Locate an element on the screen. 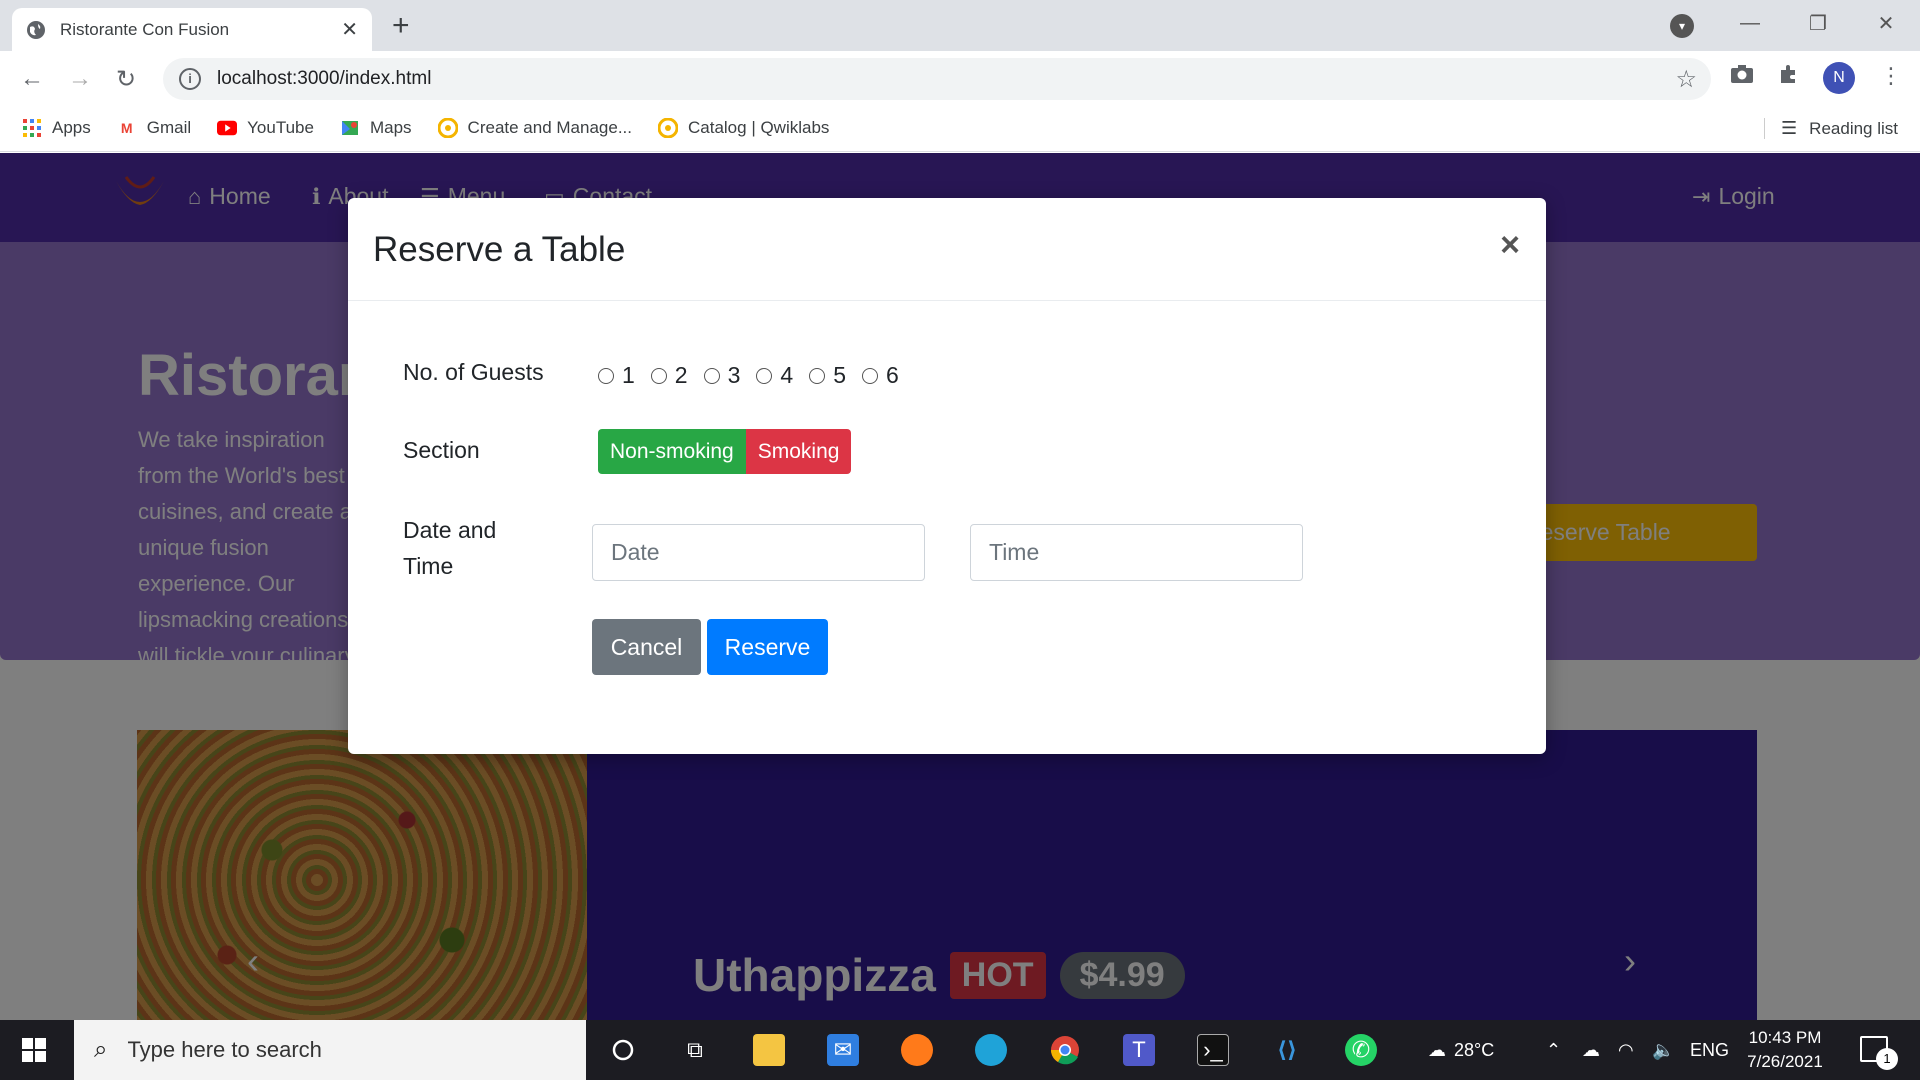 The image size is (1920, 1080). back-icon: ← is located at coordinates (32, 79).